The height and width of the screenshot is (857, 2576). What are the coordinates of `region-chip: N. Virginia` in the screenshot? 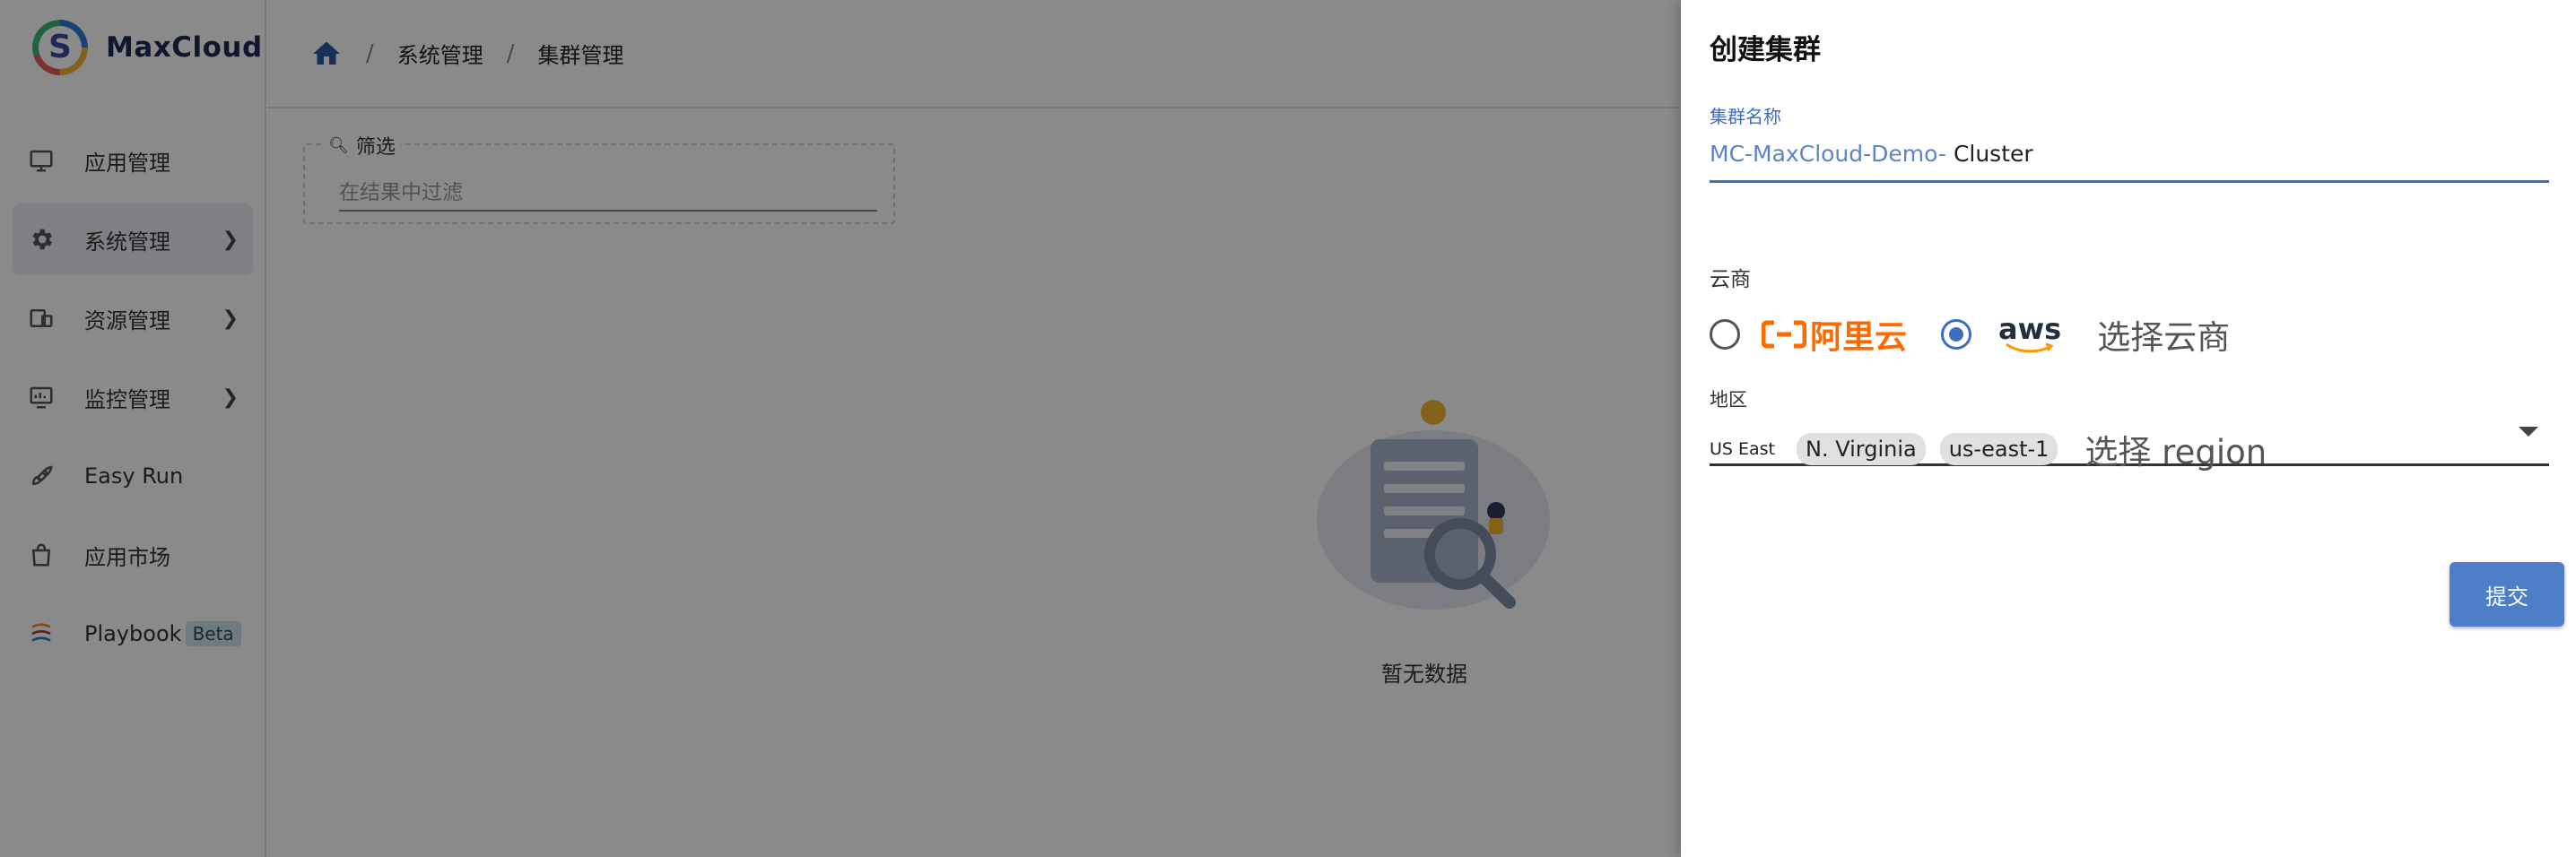 It's located at (1861, 449).